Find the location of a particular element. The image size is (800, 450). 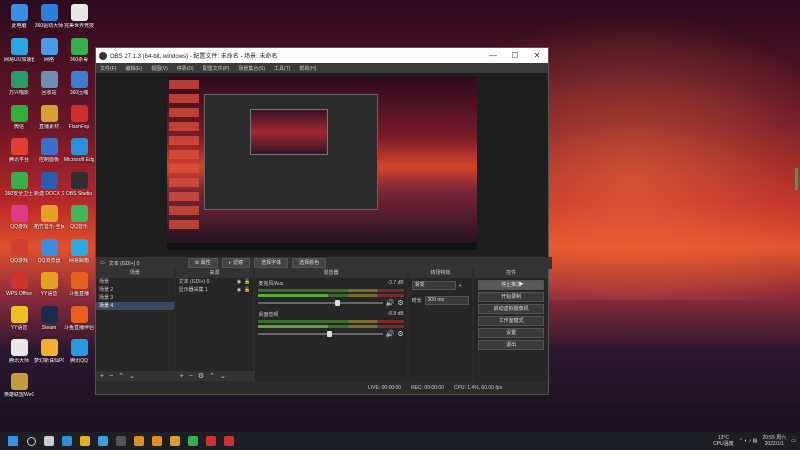

desktop-icon: 腾讯QQ is located at coordinates (79, 351).